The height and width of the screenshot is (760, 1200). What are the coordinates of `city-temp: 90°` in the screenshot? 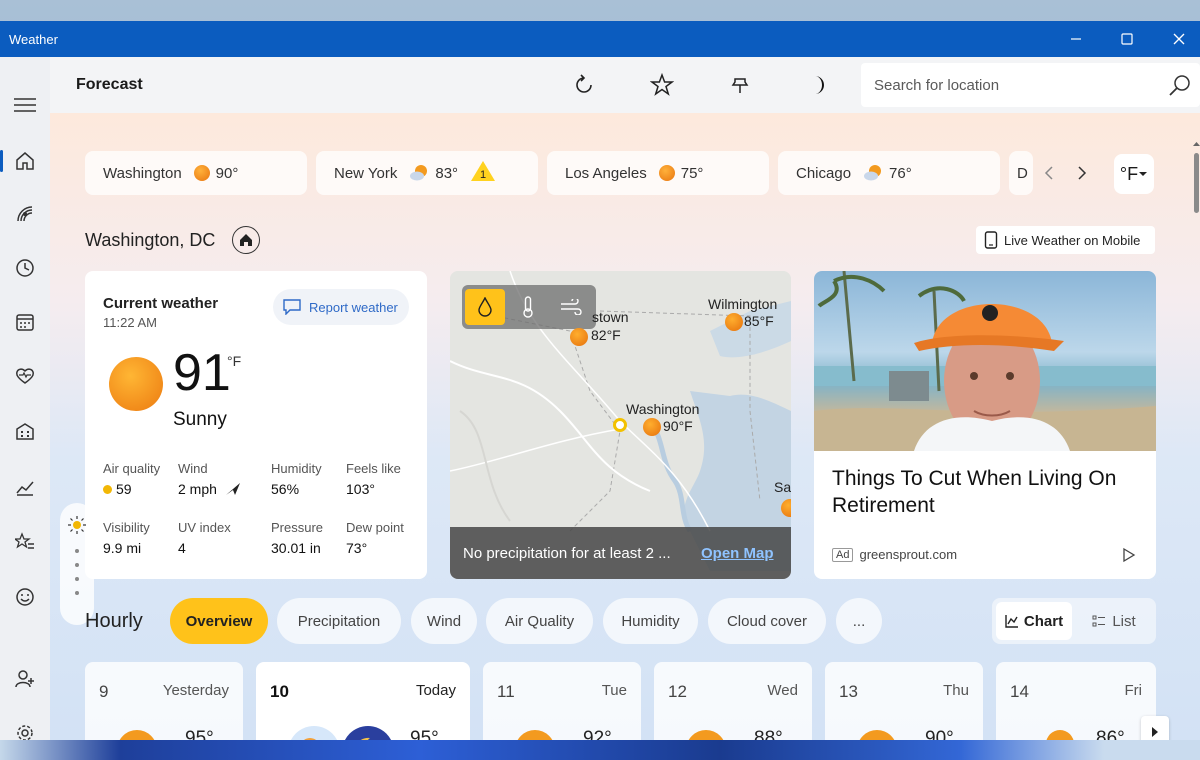 It's located at (227, 173).